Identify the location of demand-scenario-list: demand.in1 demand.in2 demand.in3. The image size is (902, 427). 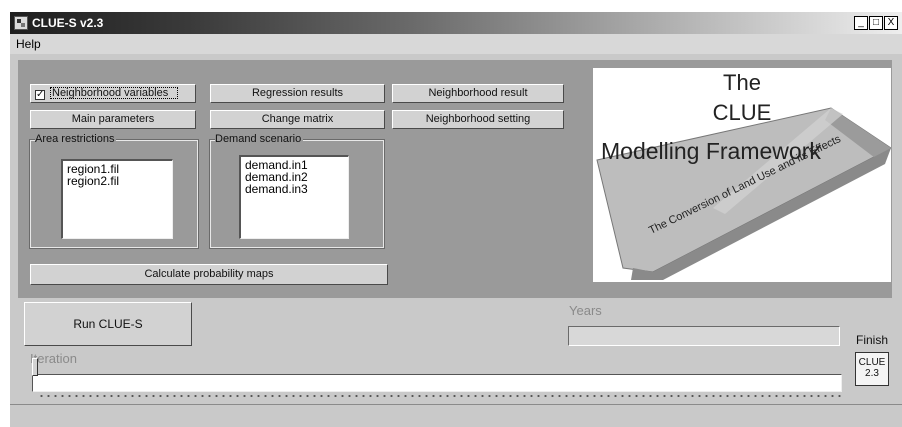
(294, 197).